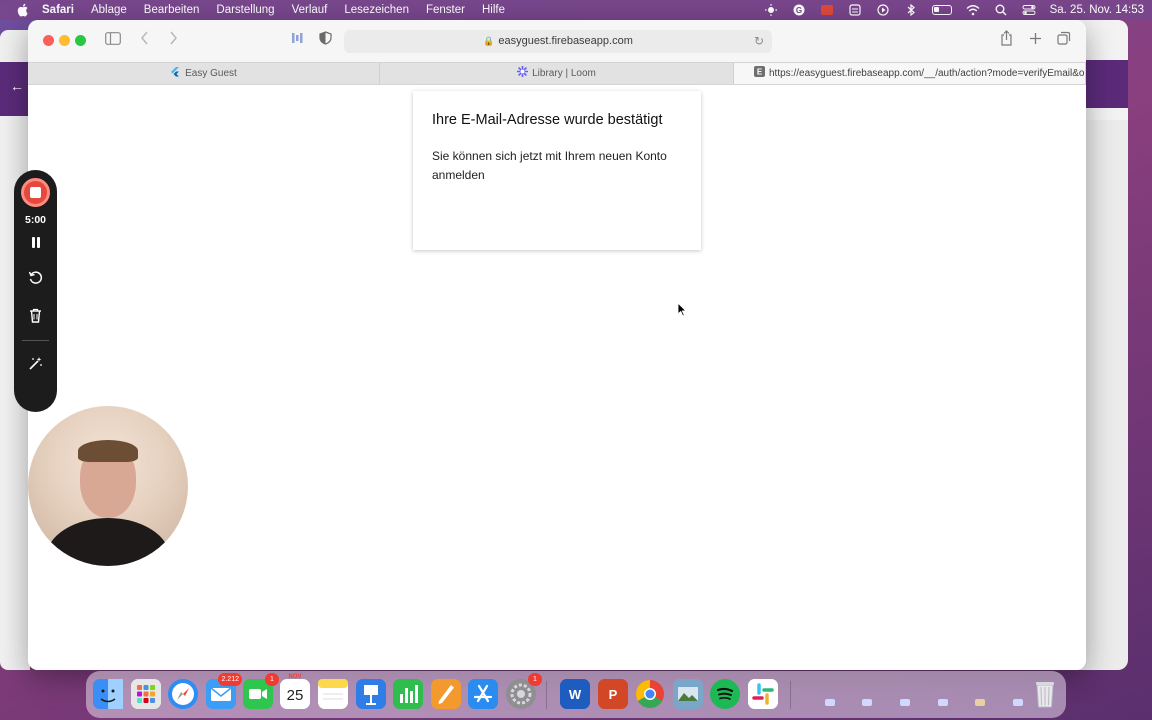 The image size is (1152, 720). Describe the element at coordinates (371, 694) in the screenshot. I see `keynote-icon` at that location.